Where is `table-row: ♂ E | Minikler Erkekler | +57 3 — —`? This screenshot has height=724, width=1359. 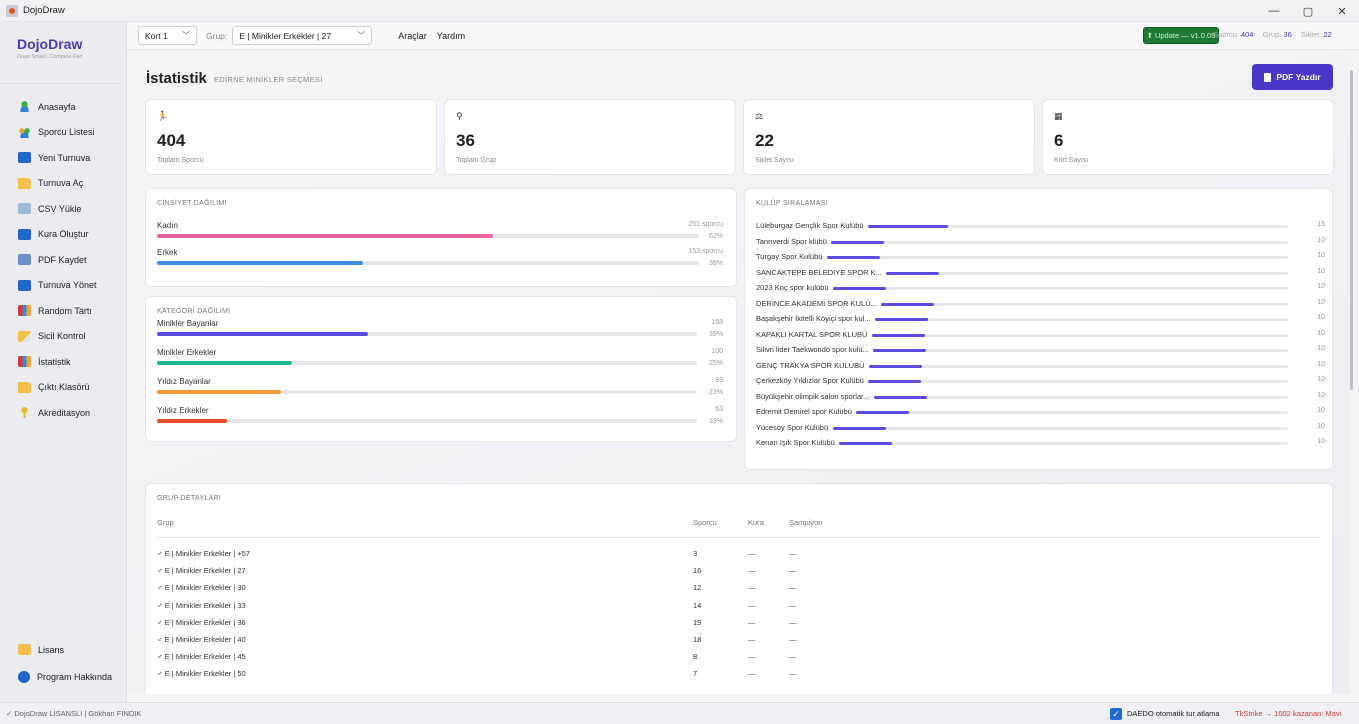
table-row: ♂ E | Minikler Erkekler | +57 3 — — is located at coordinates (739, 555).